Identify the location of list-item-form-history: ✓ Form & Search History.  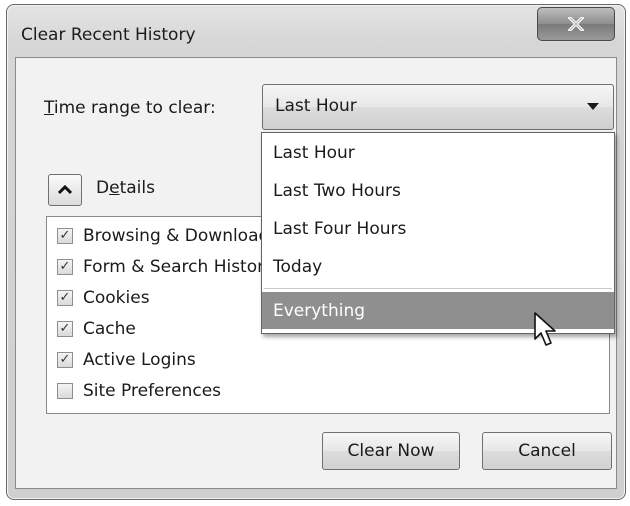
(165, 267).